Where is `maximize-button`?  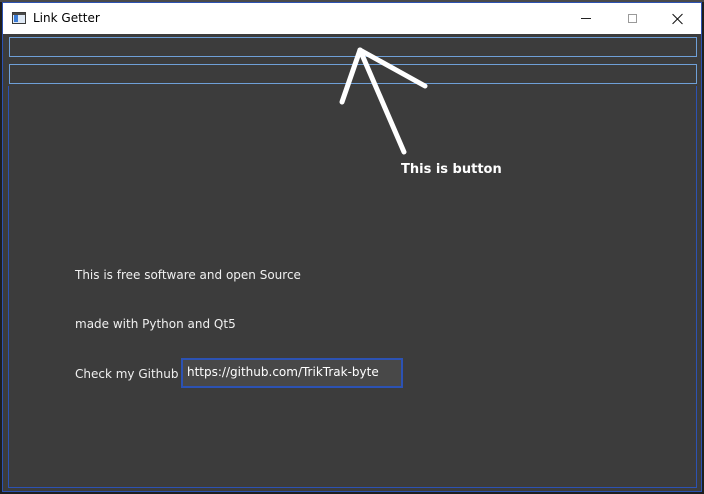 maximize-button is located at coordinates (632, 18).